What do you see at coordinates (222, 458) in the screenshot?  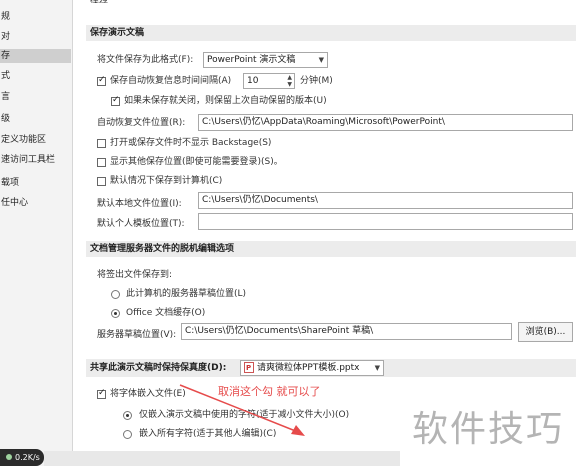 I see `bottom-bar` at bounding box center [222, 458].